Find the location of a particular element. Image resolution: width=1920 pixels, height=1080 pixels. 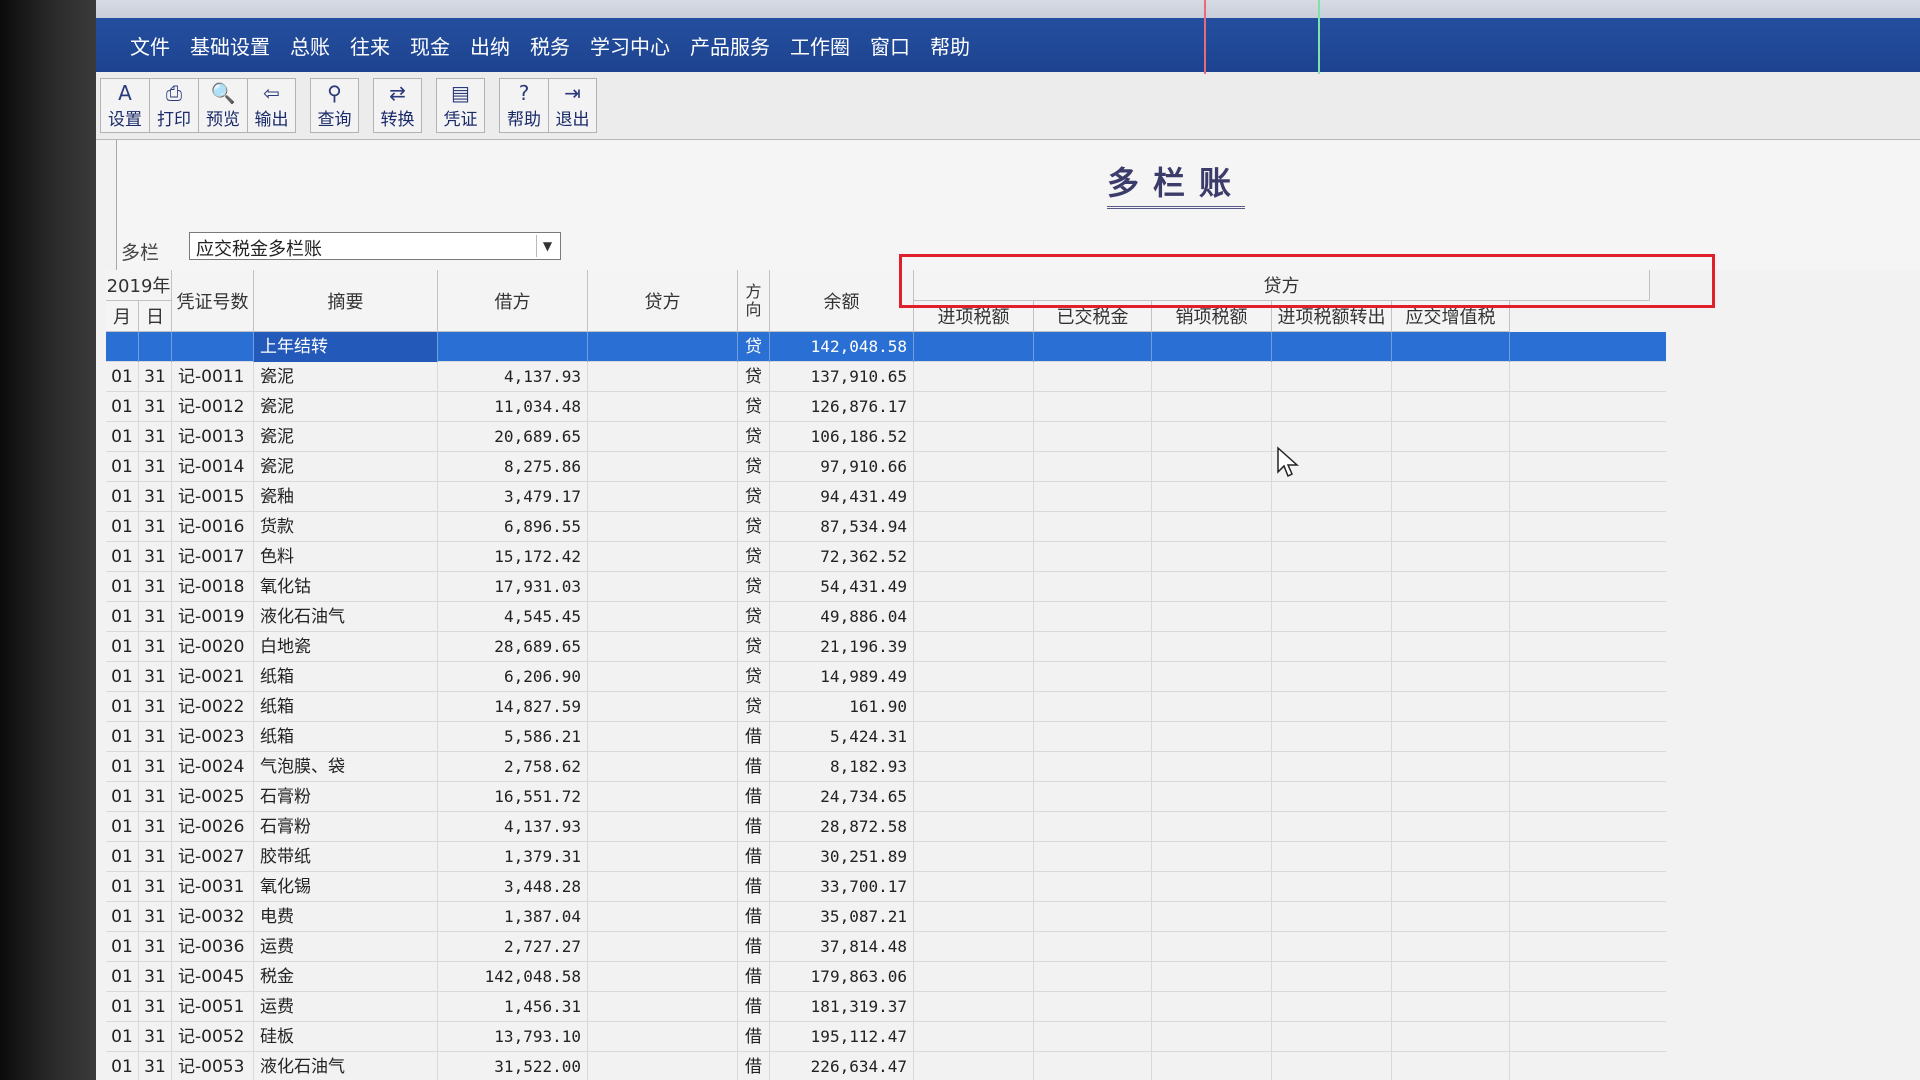

table-row: 01 31 记-0036 运费 2,727.27 借 37,814.48 is located at coordinates (886, 947).